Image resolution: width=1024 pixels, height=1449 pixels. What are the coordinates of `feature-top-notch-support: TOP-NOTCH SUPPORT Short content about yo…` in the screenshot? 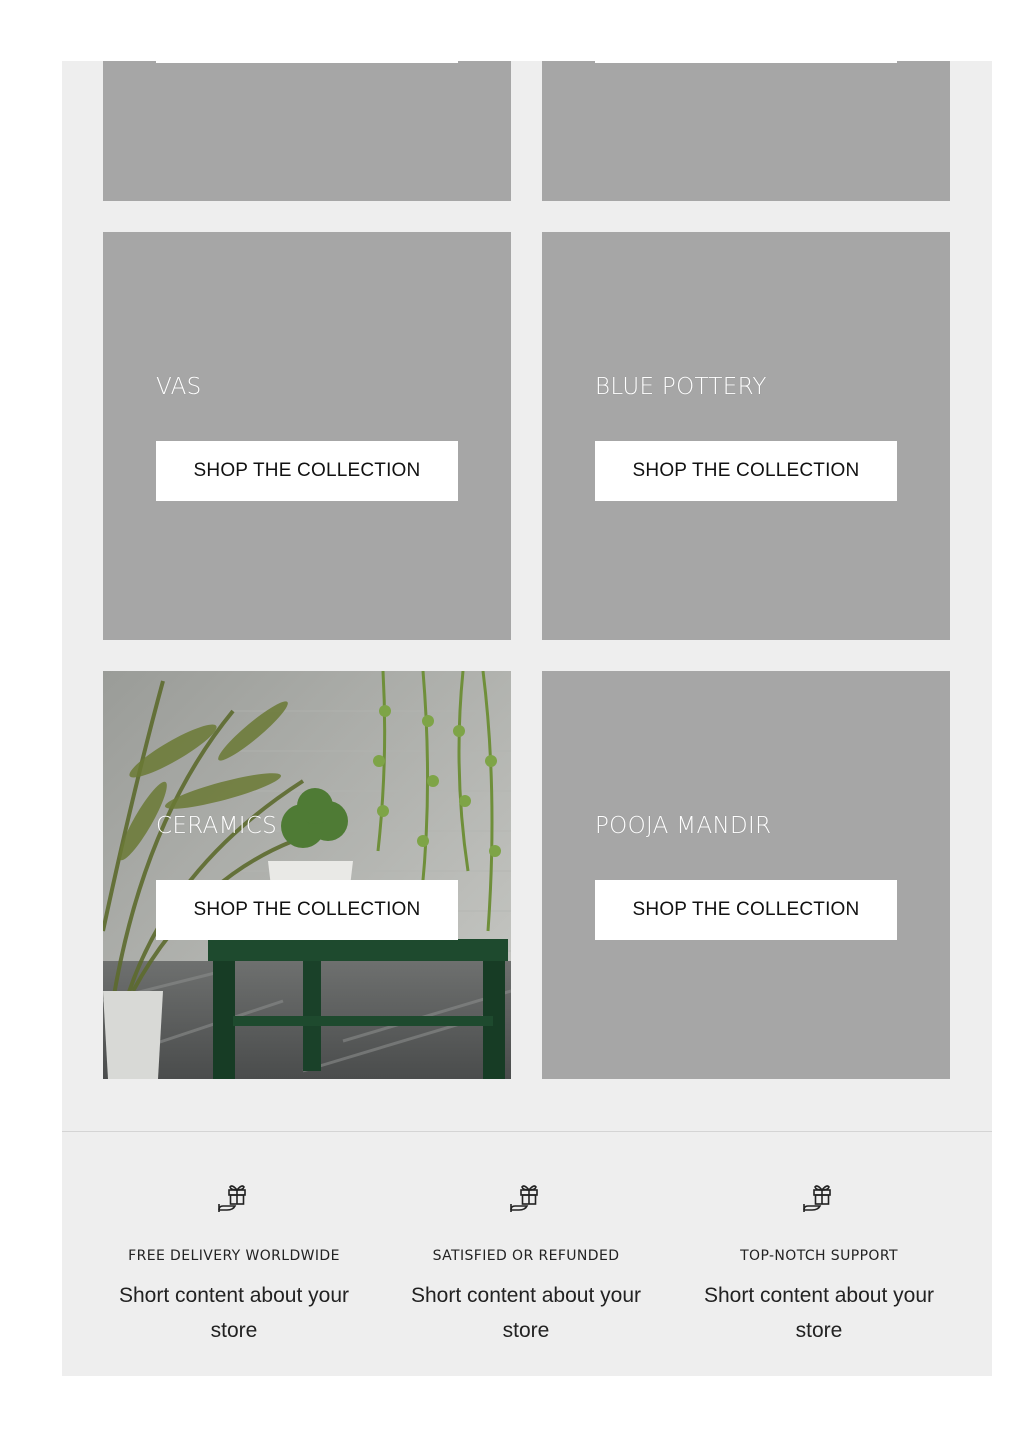 It's located at (819, 1264).